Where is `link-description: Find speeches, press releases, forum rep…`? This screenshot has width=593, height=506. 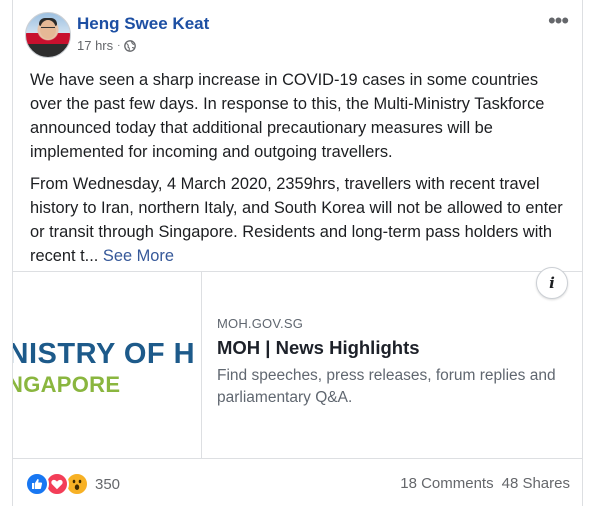 link-description: Find speeches, press releases, forum rep… is located at coordinates (386, 386).